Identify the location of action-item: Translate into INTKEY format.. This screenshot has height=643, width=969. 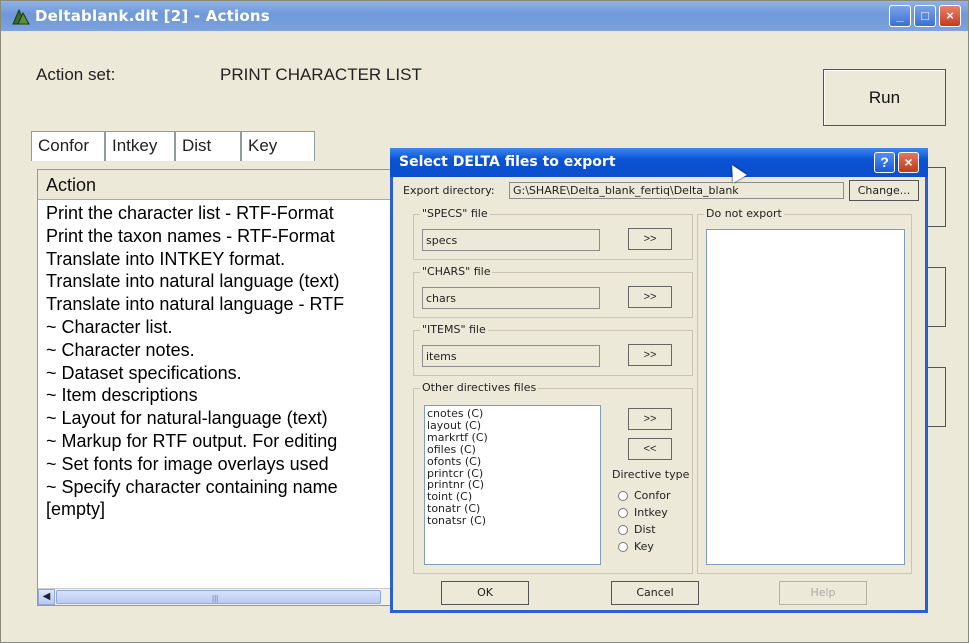
(217, 260).